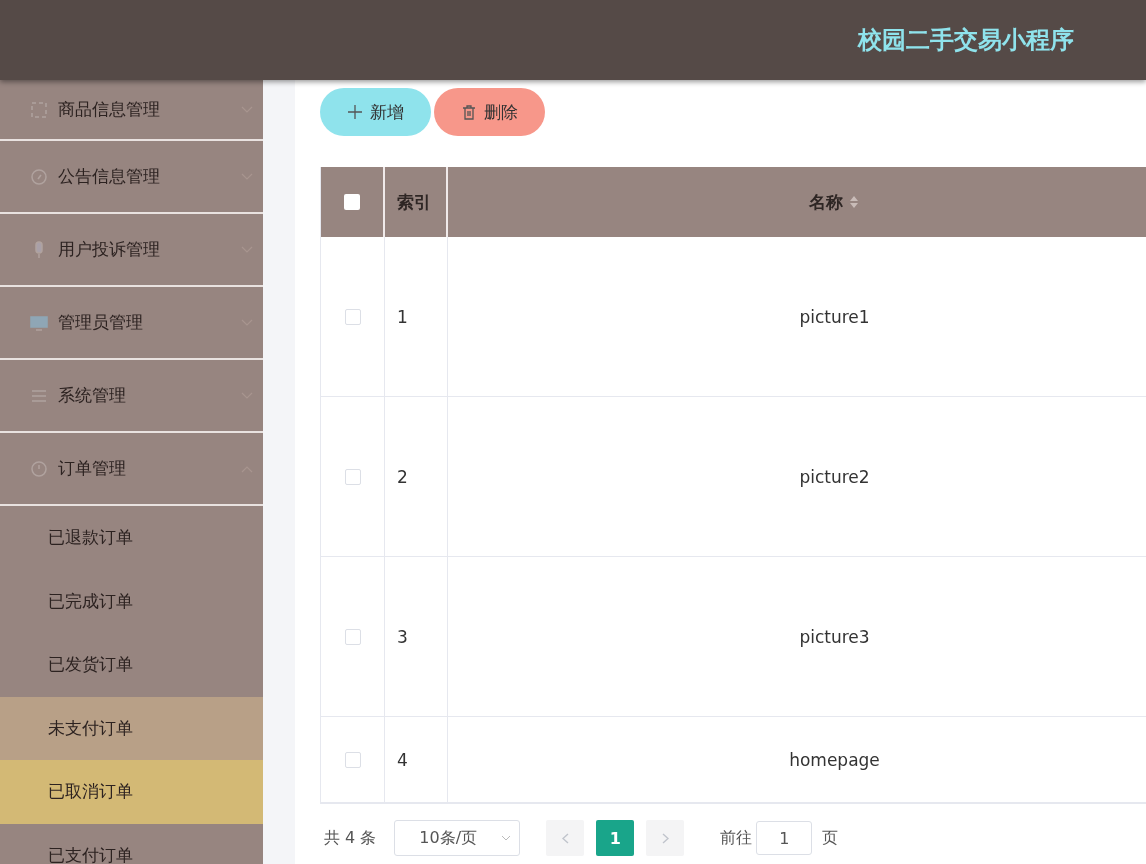 Image resolution: width=1146 pixels, height=864 pixels. I want to click on compass-icon, so click(39, 176).